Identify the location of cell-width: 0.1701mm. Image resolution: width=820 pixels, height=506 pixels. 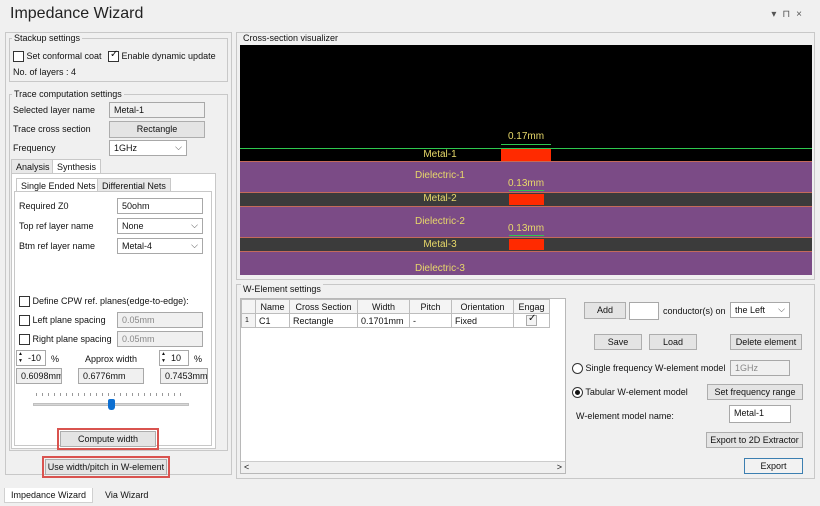
(383, 320).